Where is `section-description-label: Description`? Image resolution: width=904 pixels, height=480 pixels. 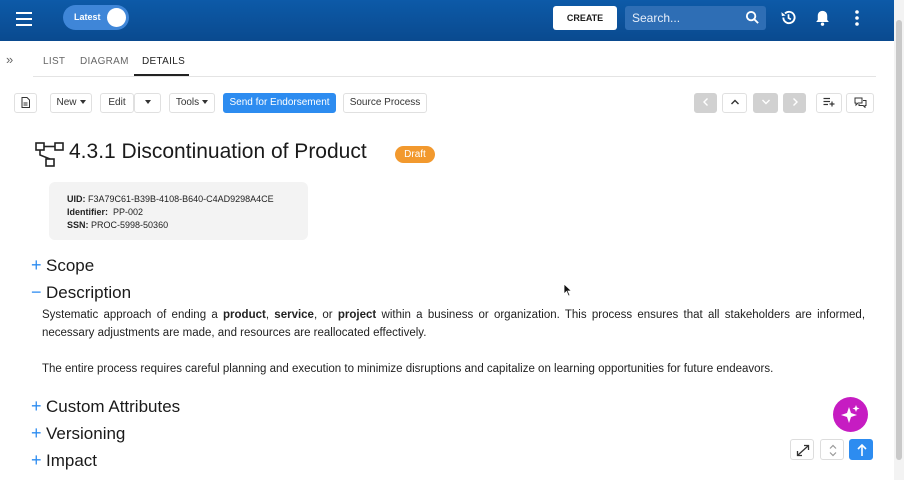 section-description-label: Description is located at coordinates (89, 292).